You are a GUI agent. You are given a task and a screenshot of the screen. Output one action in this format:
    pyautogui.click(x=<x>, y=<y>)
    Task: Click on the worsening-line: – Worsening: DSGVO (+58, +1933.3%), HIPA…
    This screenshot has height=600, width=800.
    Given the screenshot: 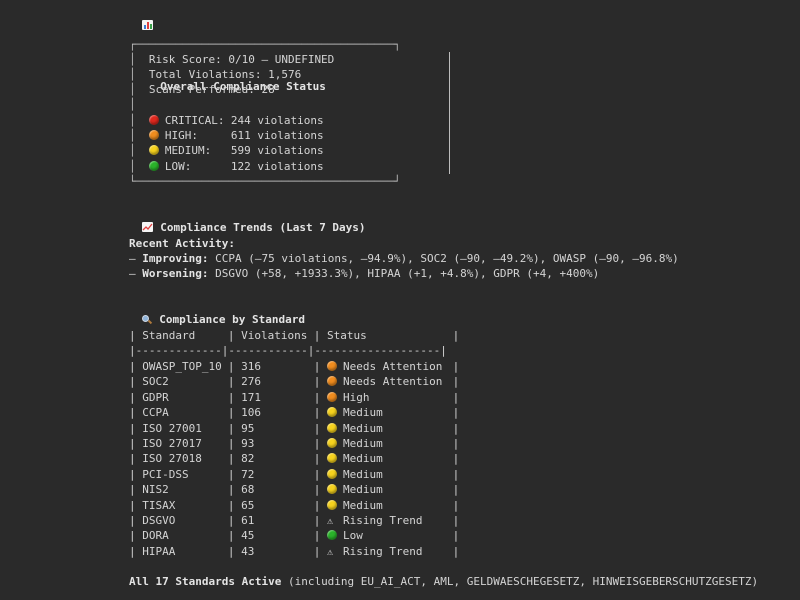 What is the action you would take?
    pyautogui.click(x=364, y=273)
    